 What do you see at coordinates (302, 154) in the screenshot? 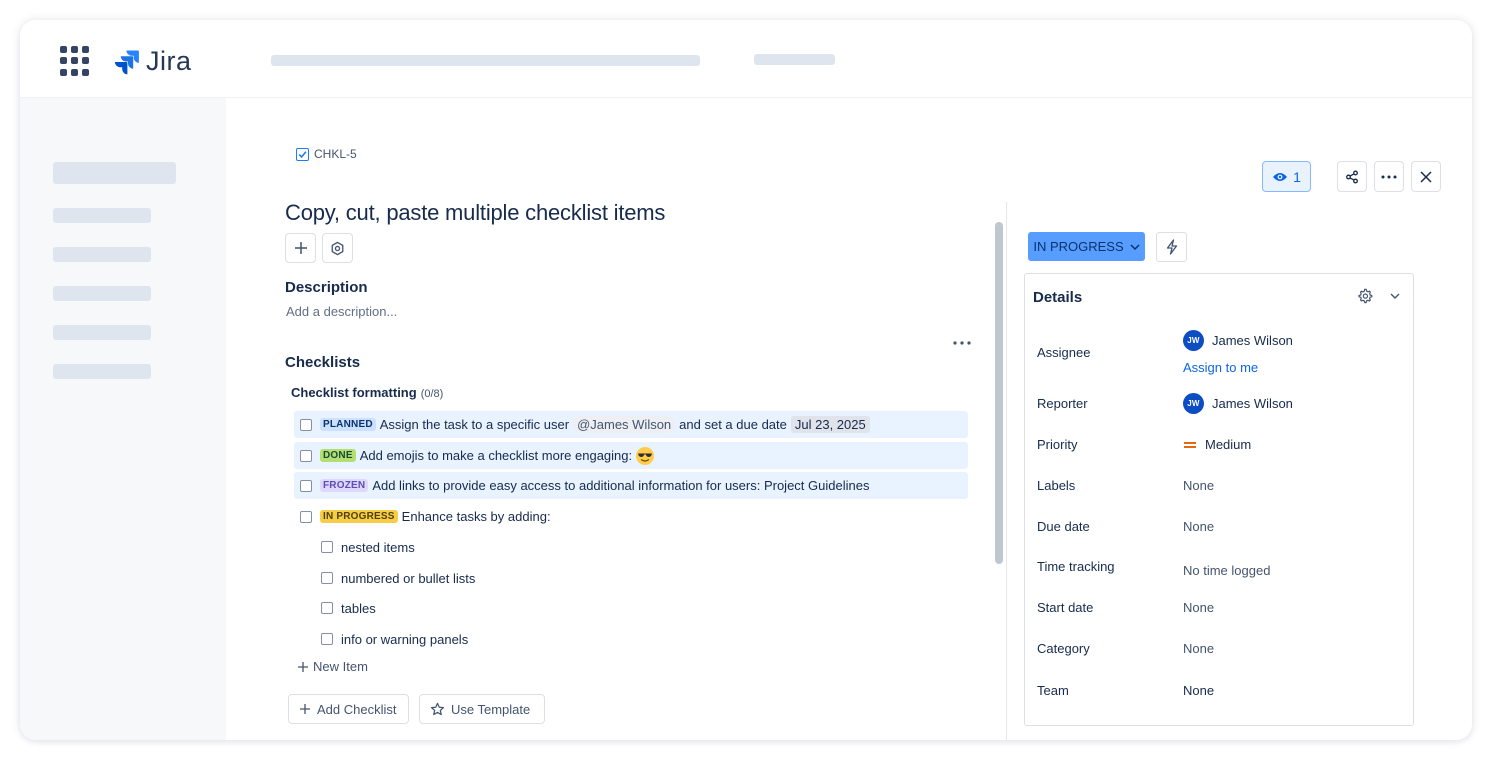
I see `task-type-icon` at bounding box center [302, 154].